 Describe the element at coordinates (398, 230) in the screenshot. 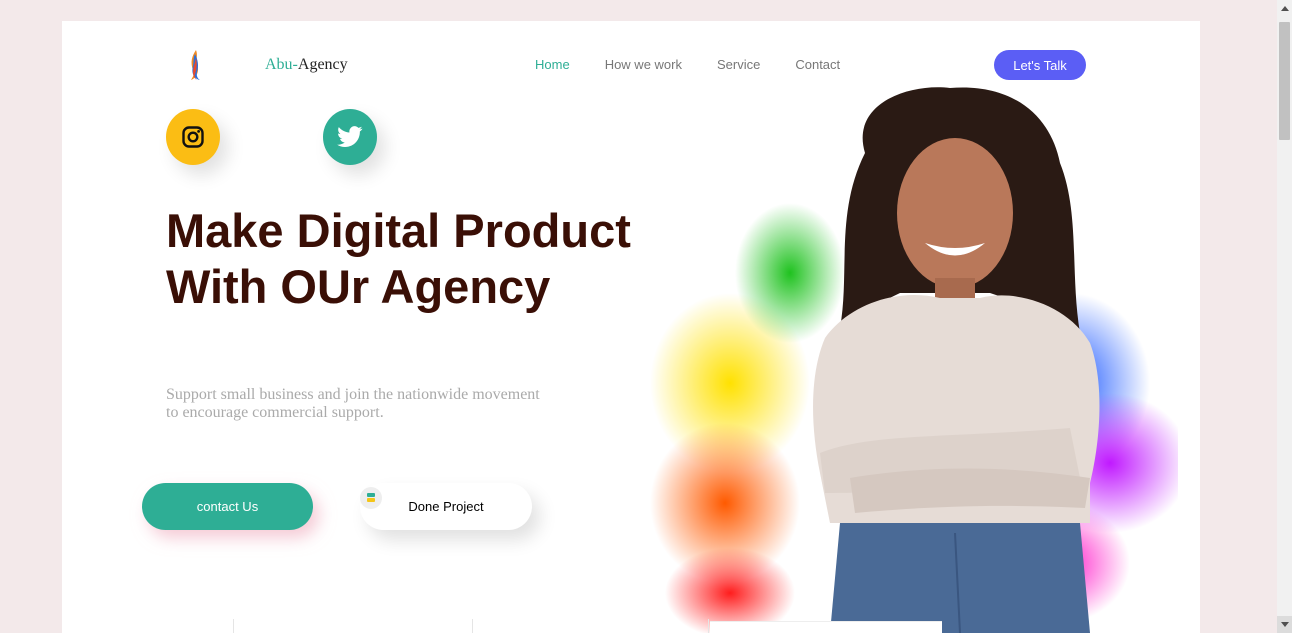

I see `hero-title-line1: Make Digital Product` at that location.